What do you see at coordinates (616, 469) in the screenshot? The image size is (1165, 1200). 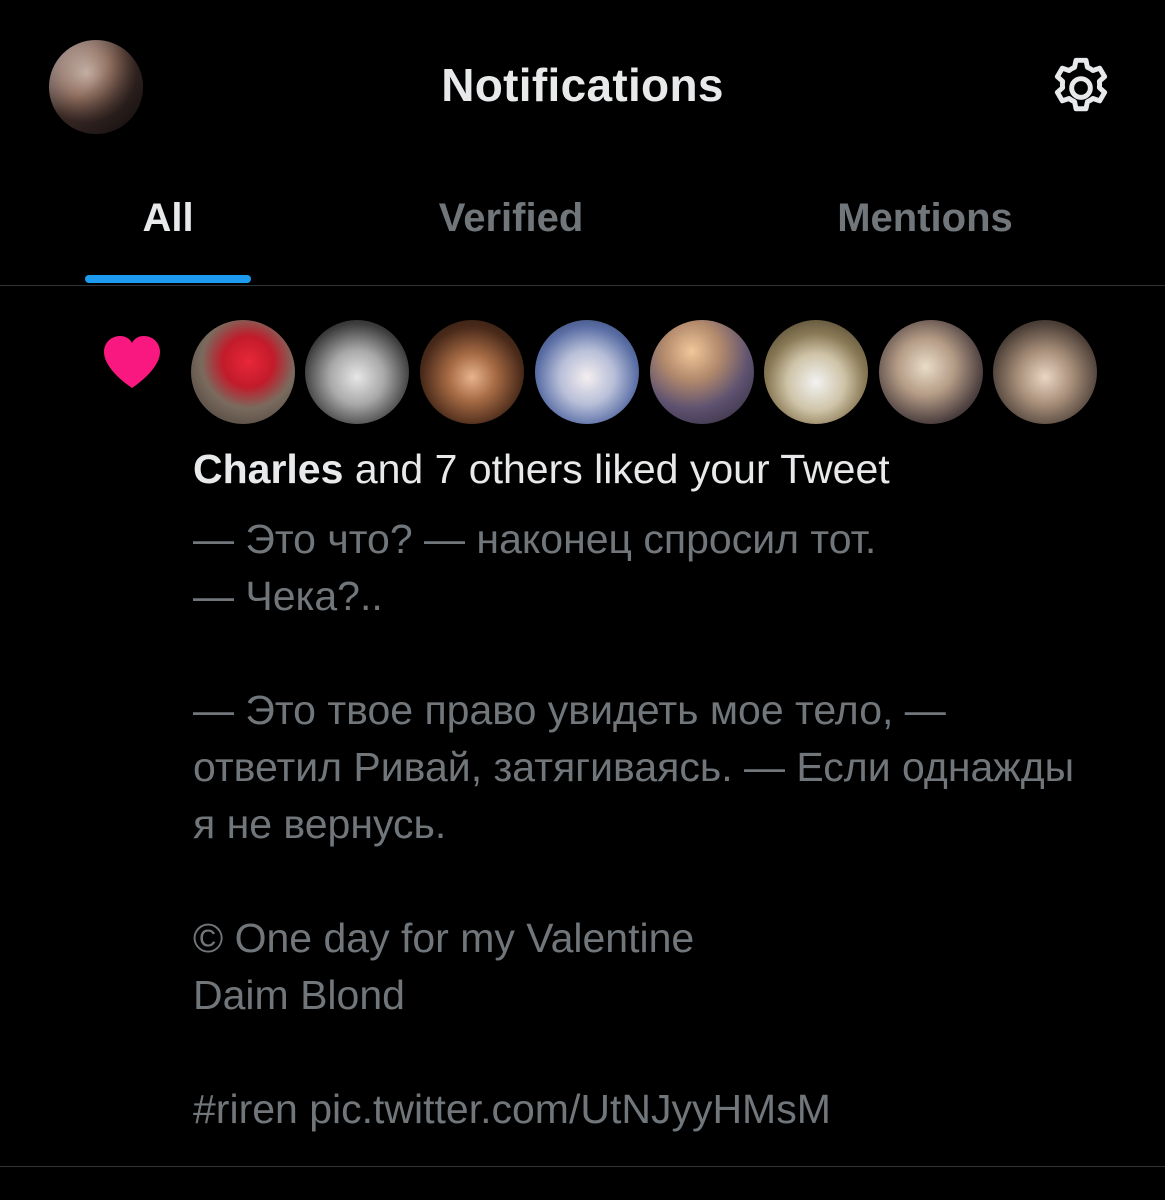 I see `summary-text: and 7 others liked your Tweet` at bounding box center [616, 469].